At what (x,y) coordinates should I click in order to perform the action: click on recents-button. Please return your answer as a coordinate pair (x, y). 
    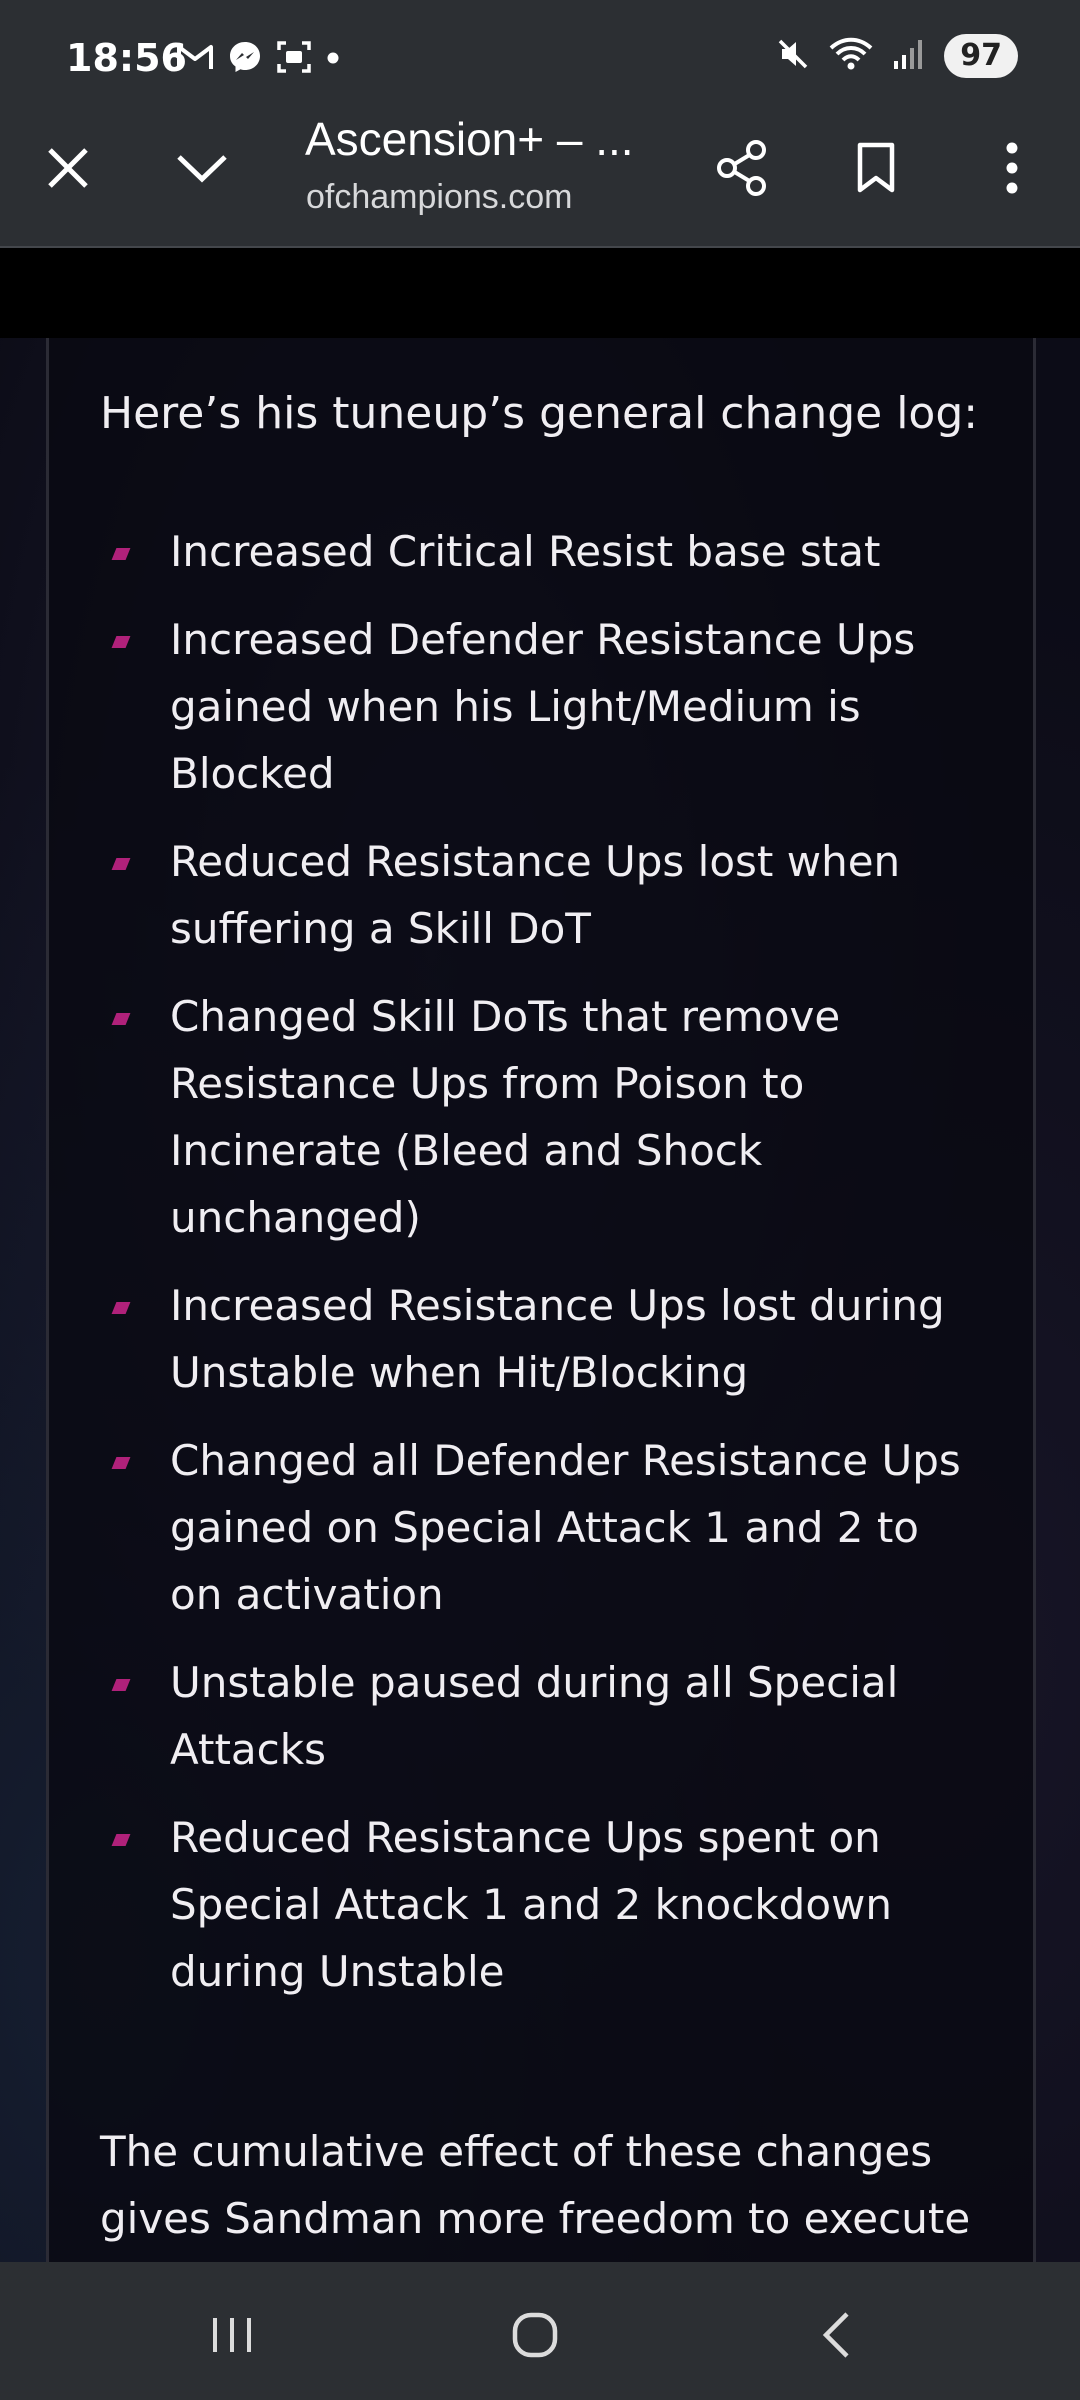
    Looking at the image, I should click on (232, 2335).